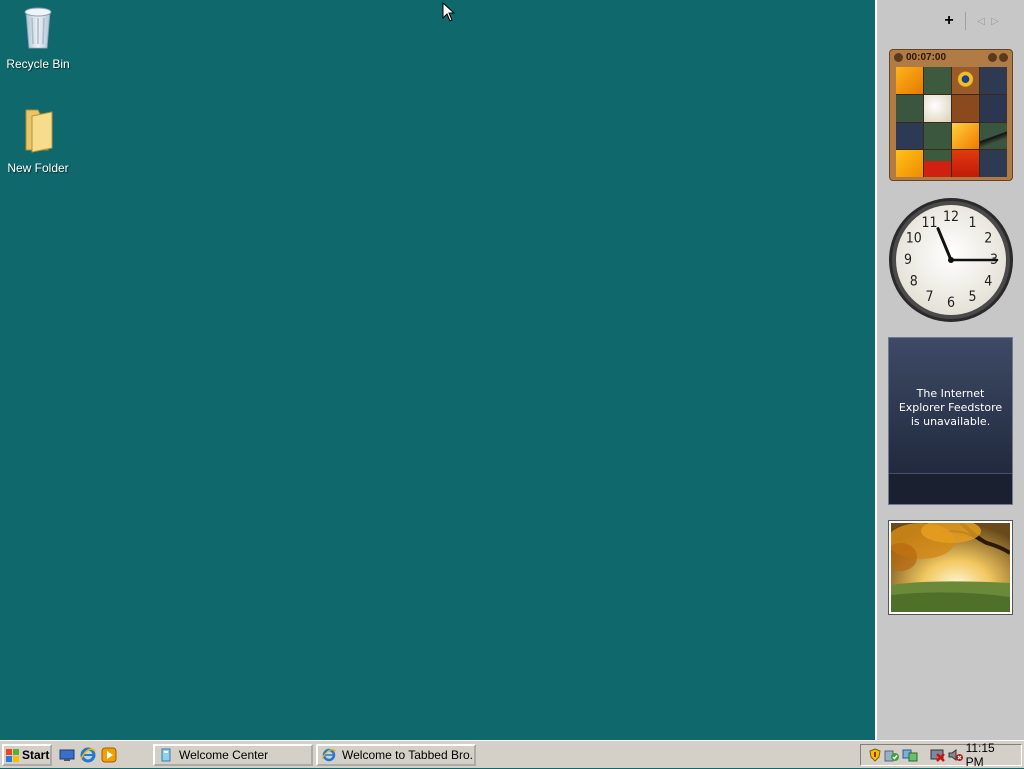 The image size is (1024, 769). What do you see at coordinates (898, 57) in the screenshot?
I see `timer-icon` at bounding box center [898, 57].